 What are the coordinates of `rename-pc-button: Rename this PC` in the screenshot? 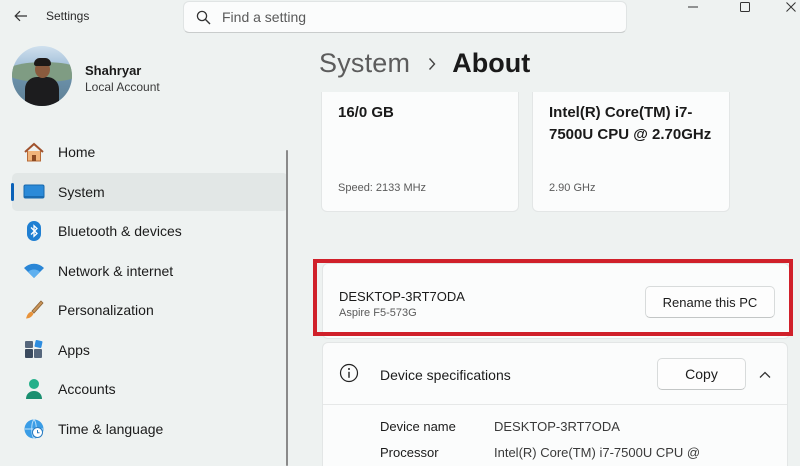 It's located at (710, 302).